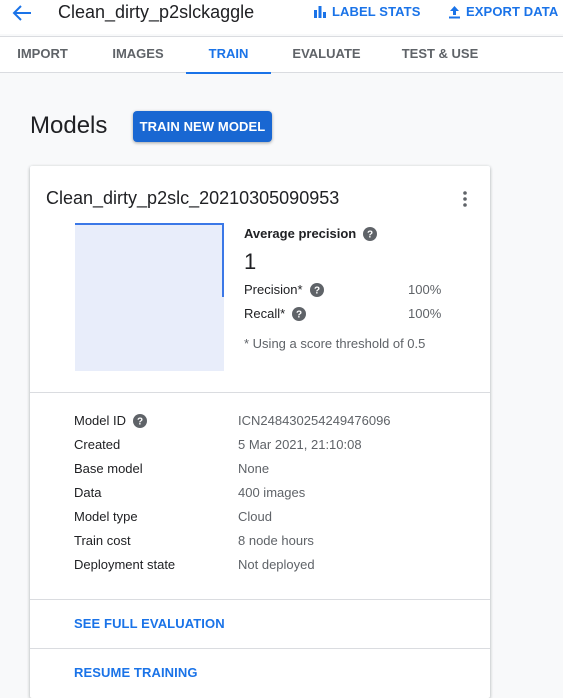 The image size is (563, 698). Describe the element at coordinates (125, 564) in the screenshot. I see `deployment-state-label: Deployment state` at that location.